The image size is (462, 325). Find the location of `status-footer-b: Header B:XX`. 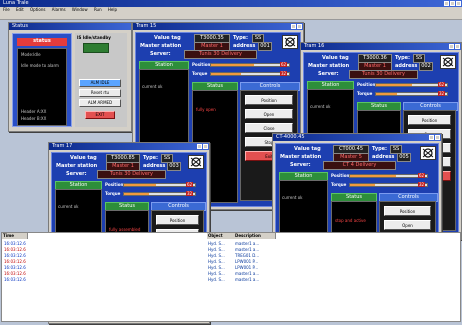

status-footer-b: Header B:XX is located at coordinates (34, 118).